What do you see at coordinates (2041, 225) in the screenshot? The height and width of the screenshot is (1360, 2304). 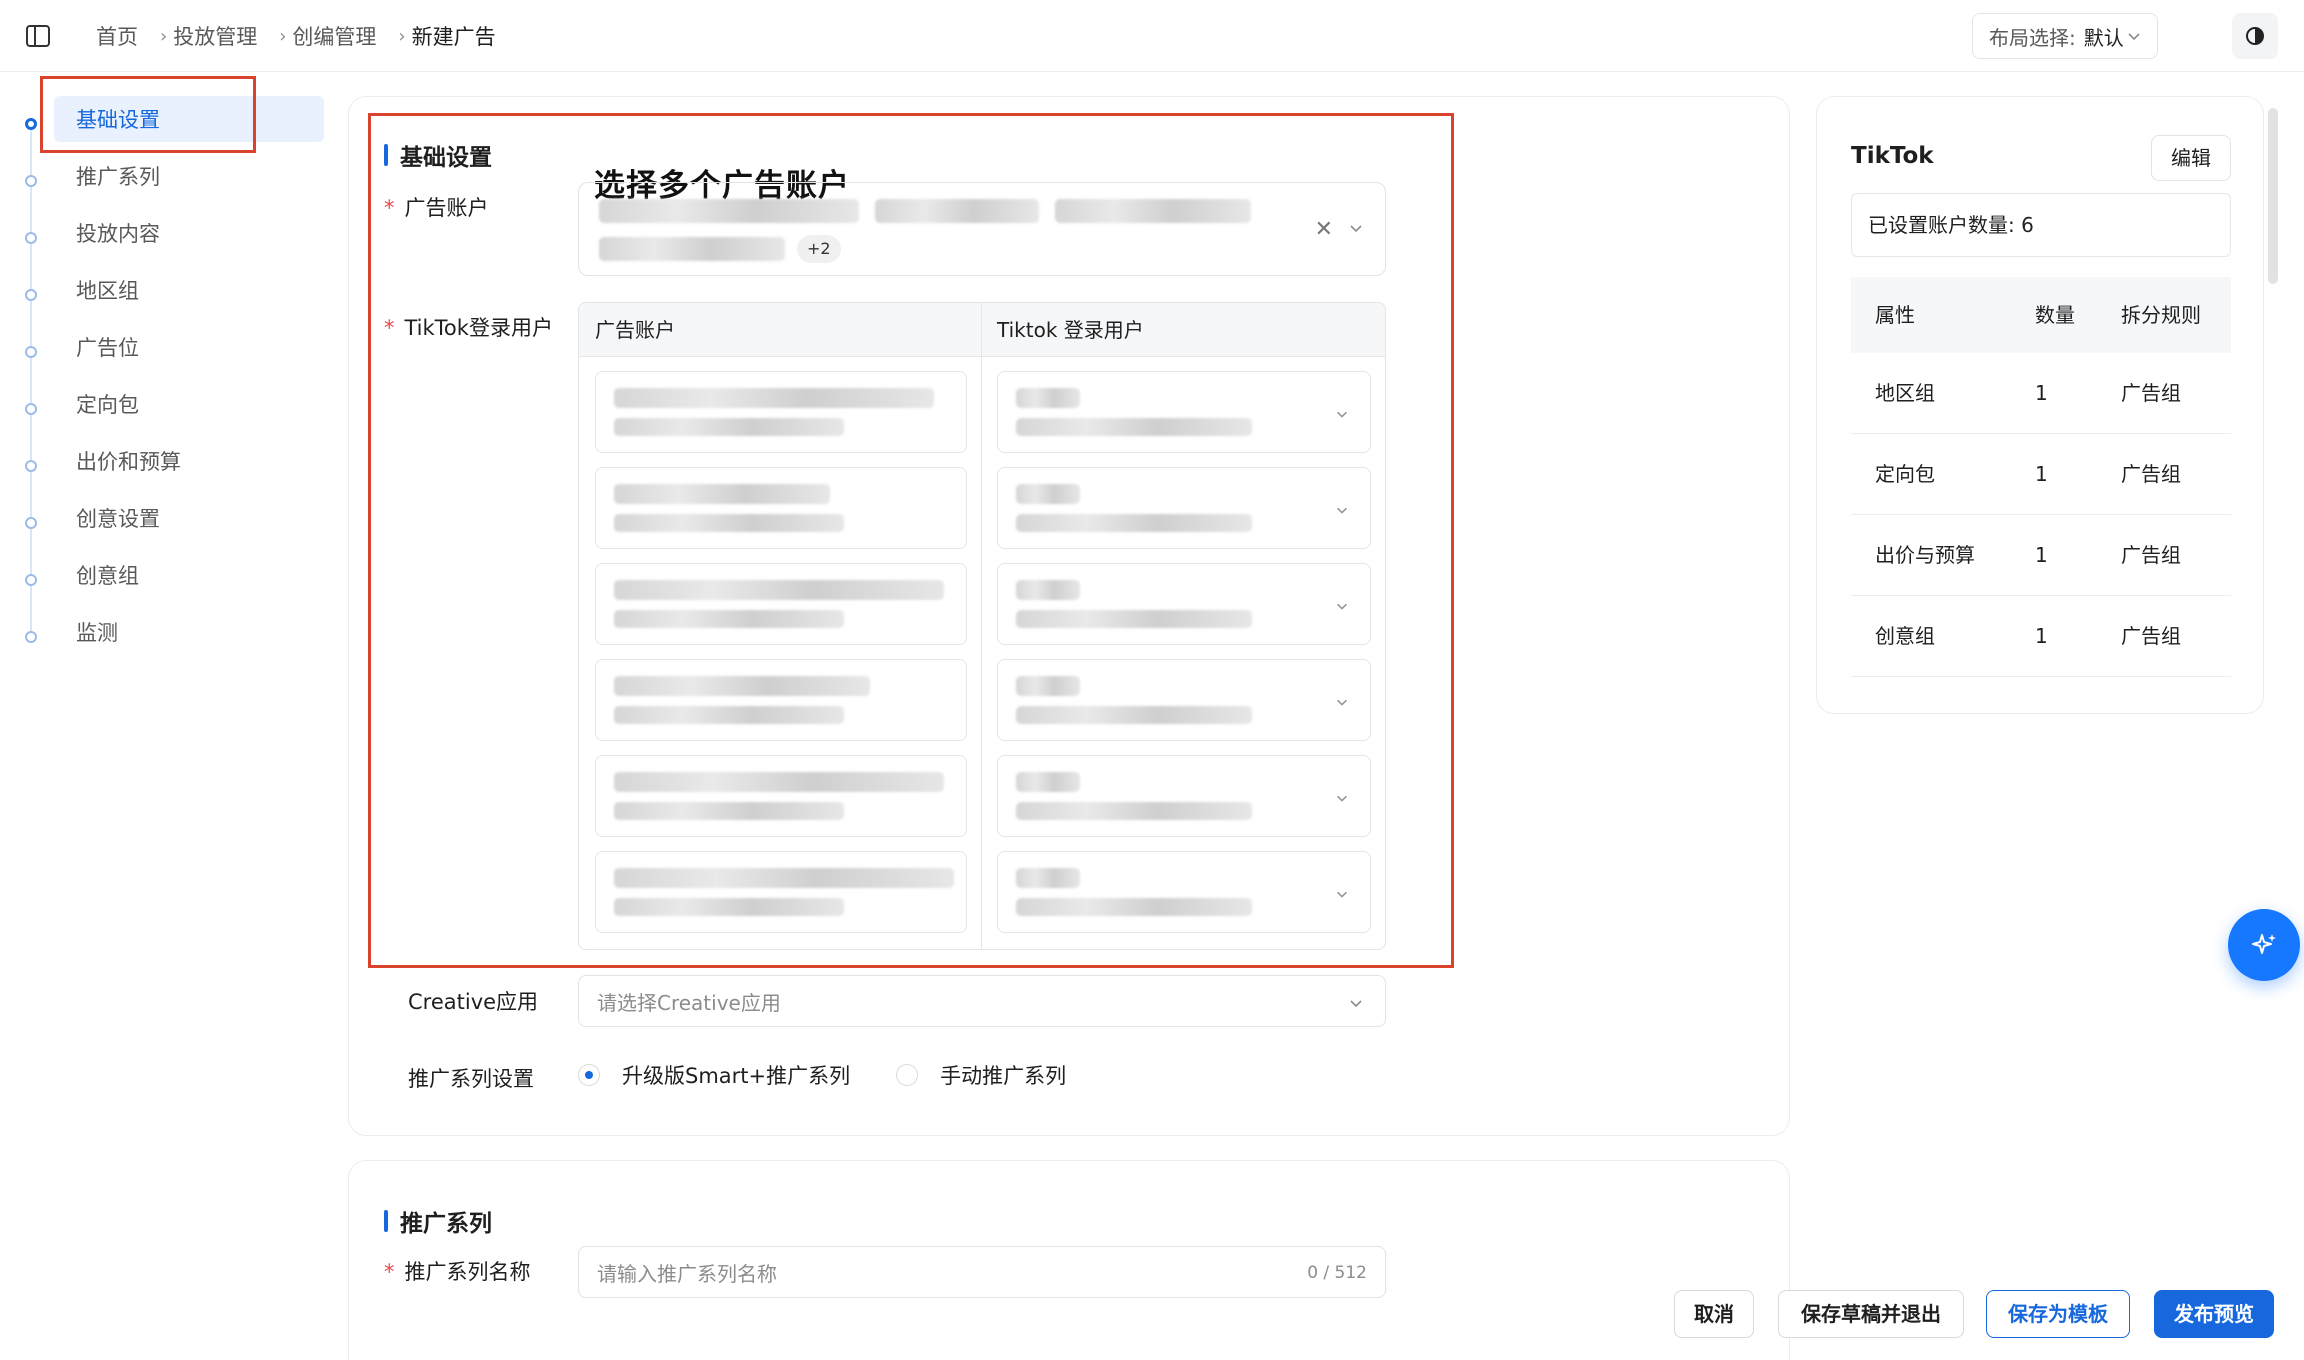 I see `account-count-display: 已设置账户数量: 6` at bounding box center [2041, 225].